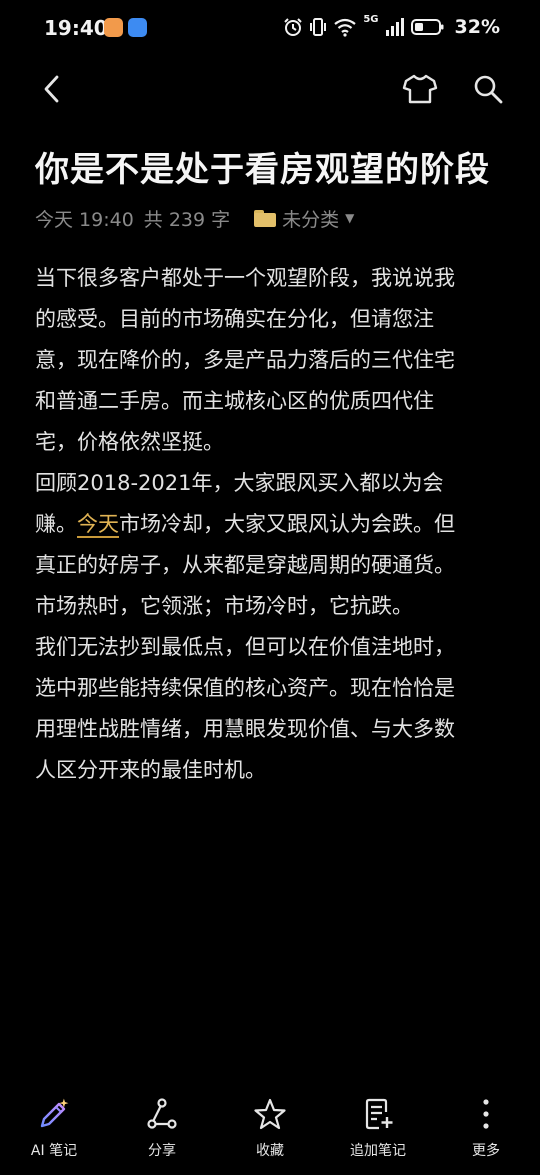  What do you see at coordinates (371, 19) in the screenshot?
I see `network-type: 5G` at bounding box center [371, 19].